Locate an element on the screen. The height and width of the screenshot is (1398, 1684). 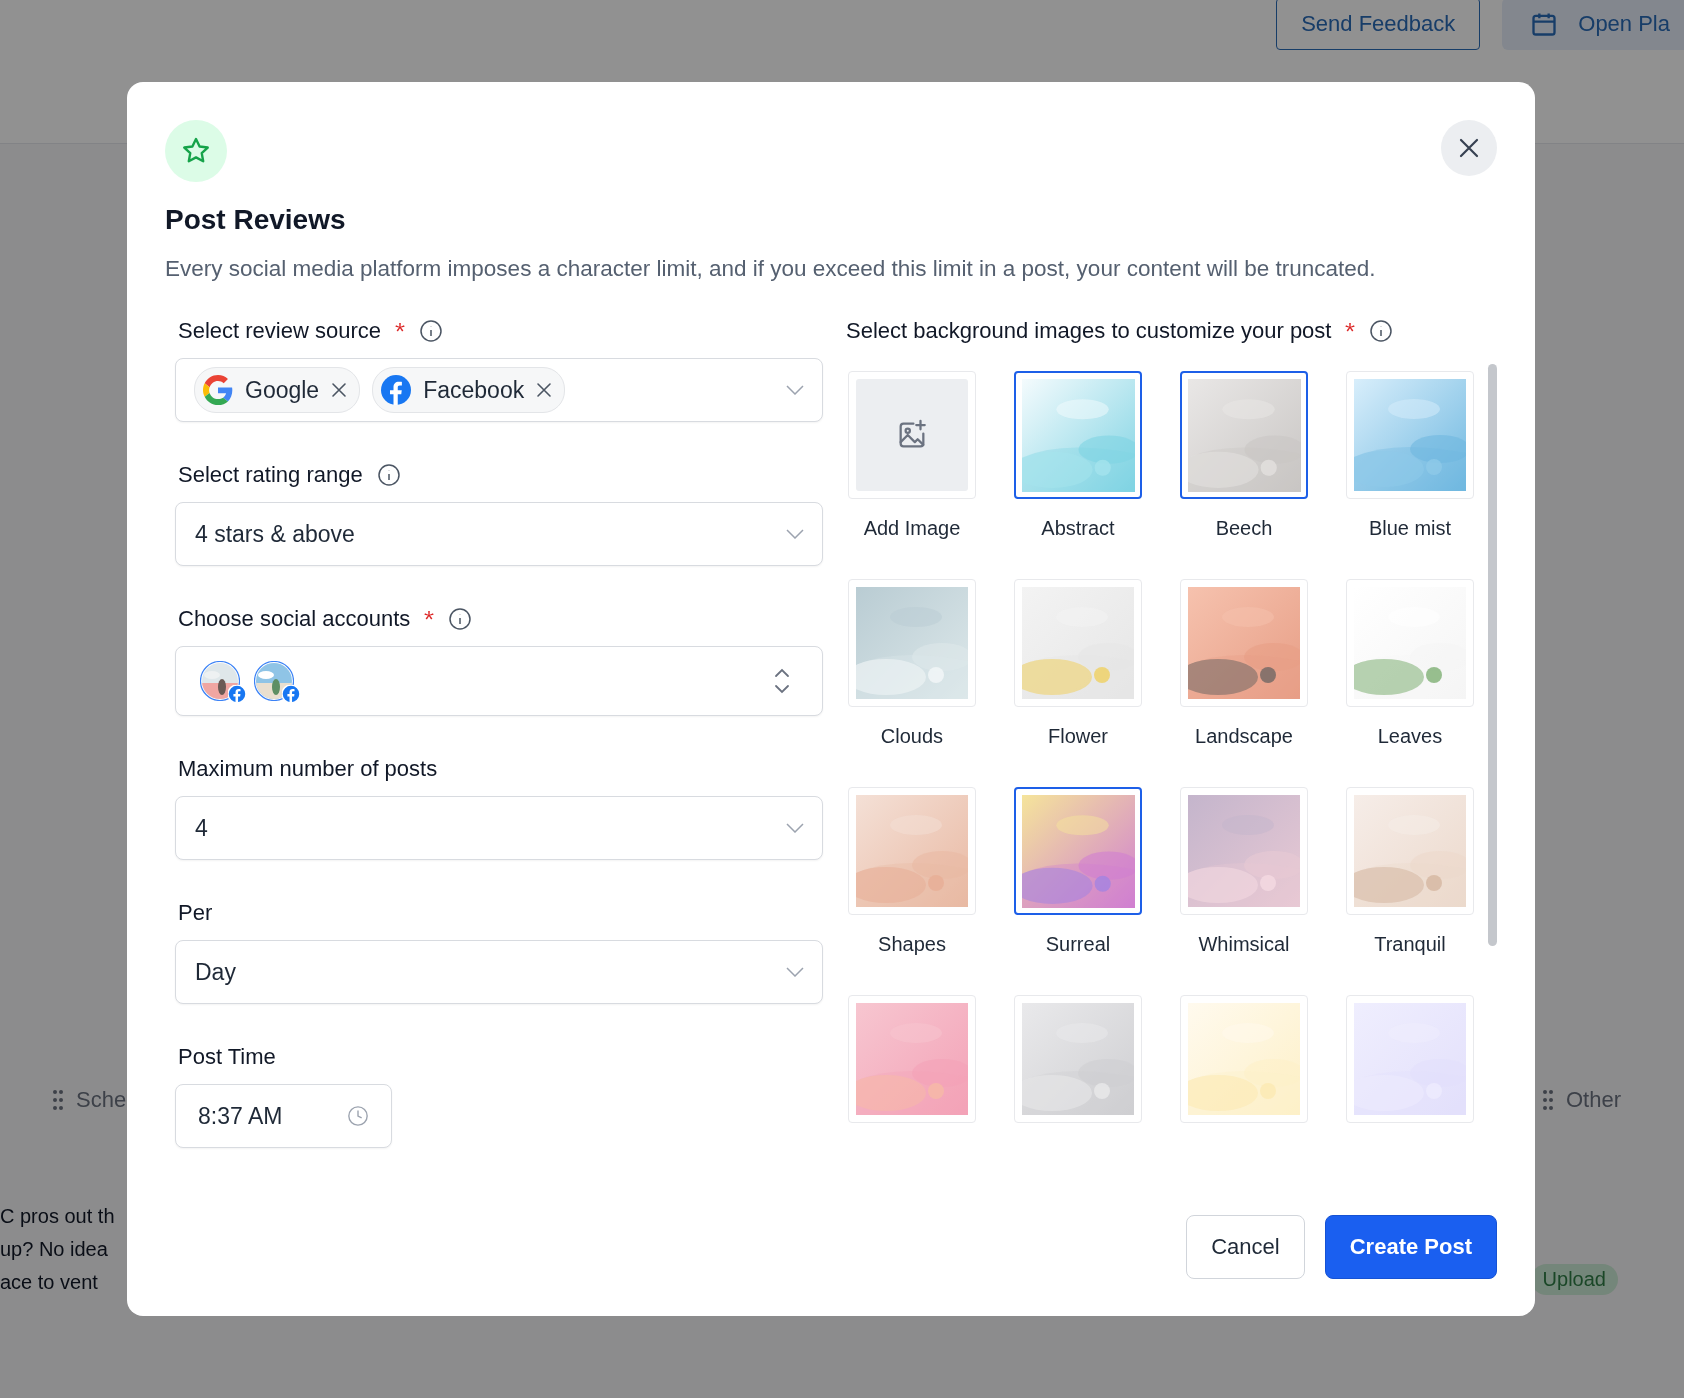
image-label: Tranquil is located at coordinates (1410, 945).